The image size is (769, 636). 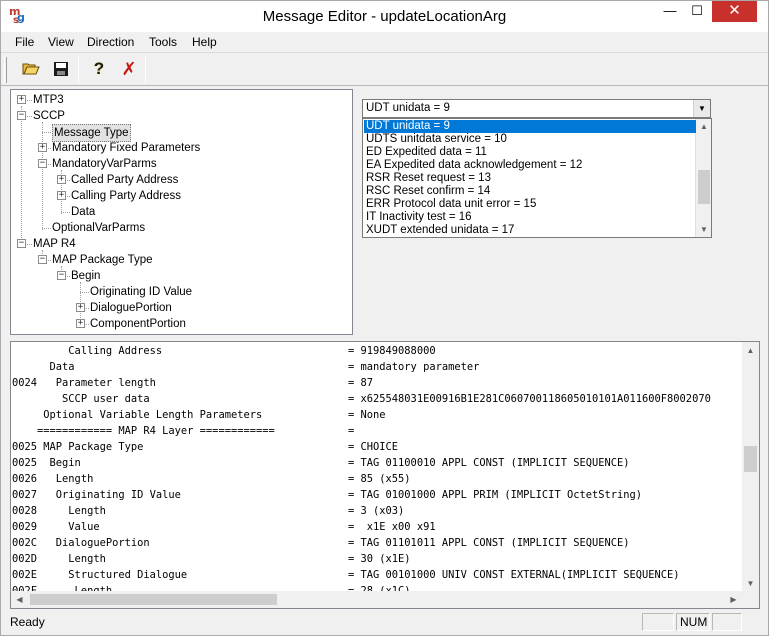 I want to click on message-type-value: UDT unidata = 9, so click(x=408, y=108).